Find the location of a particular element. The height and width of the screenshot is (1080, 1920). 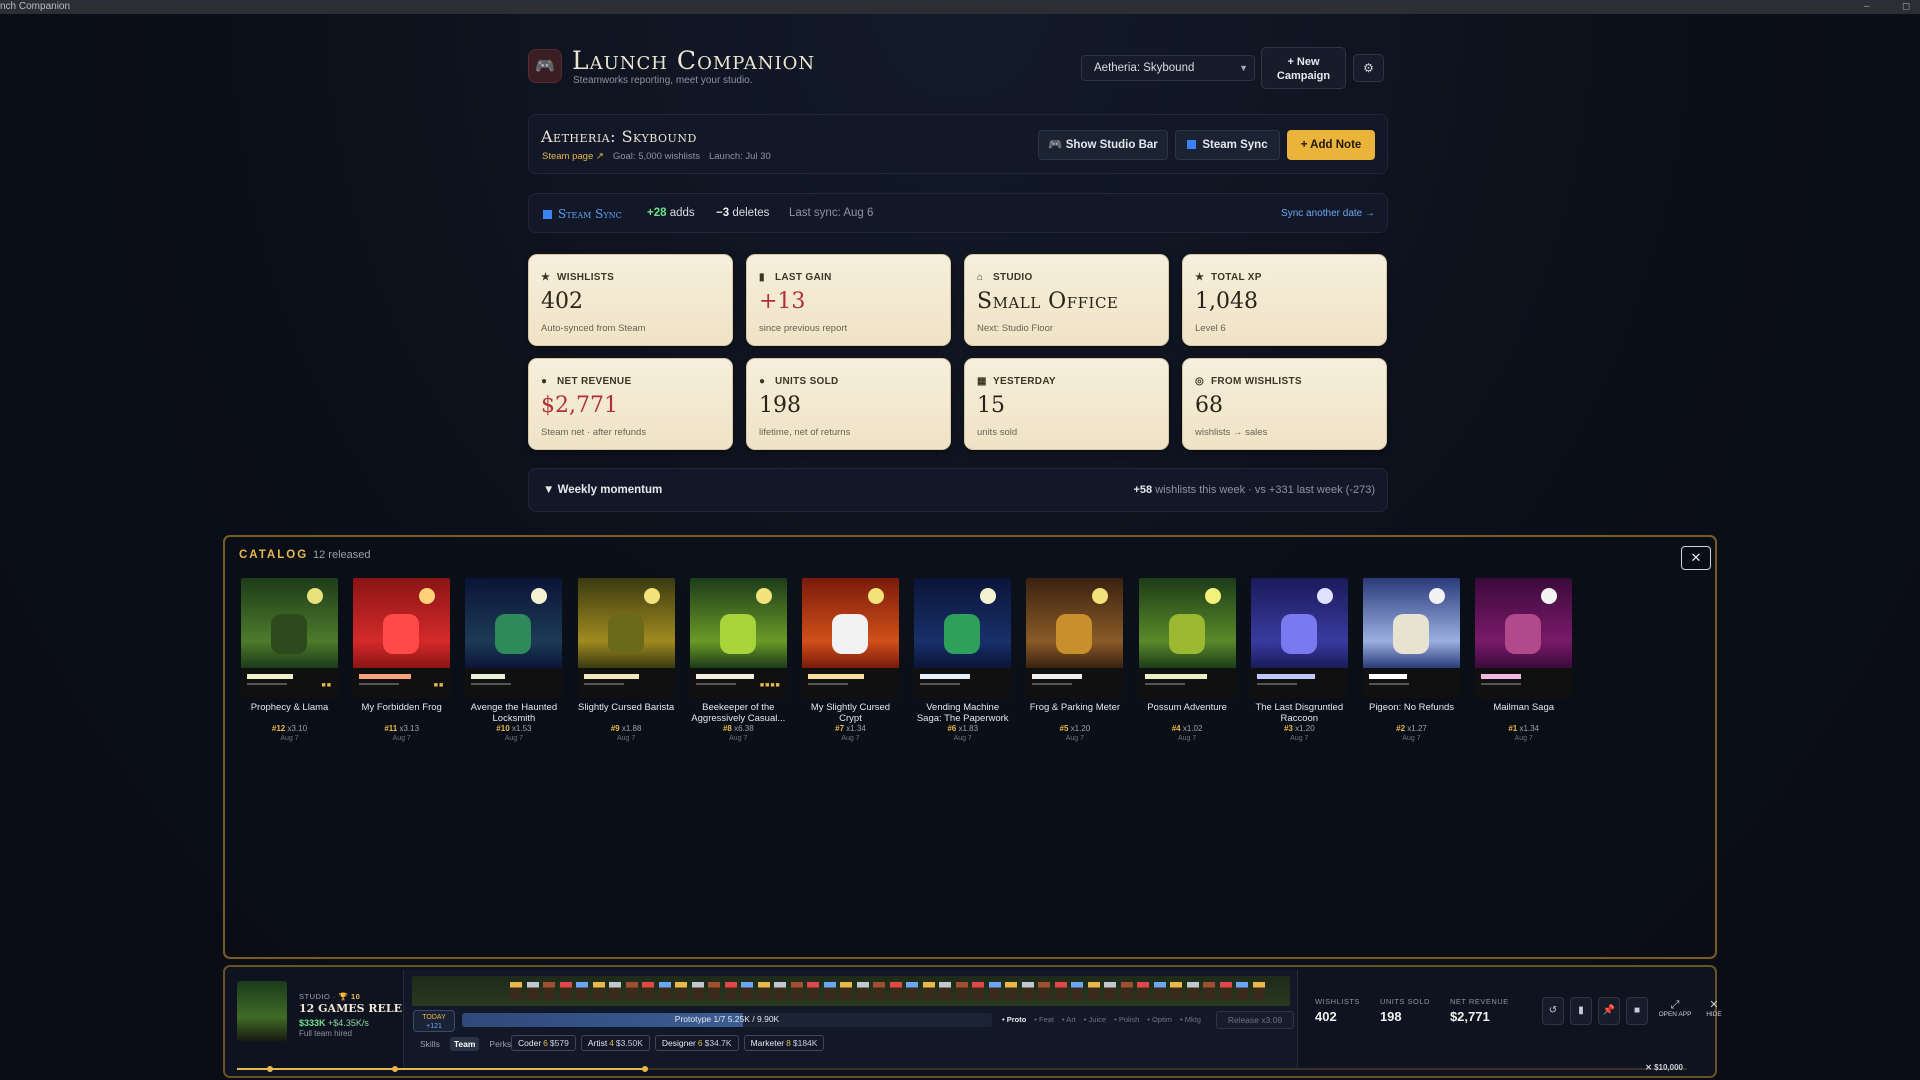

expand-icon: ⤢ is located at coordinates (1675, 1005).